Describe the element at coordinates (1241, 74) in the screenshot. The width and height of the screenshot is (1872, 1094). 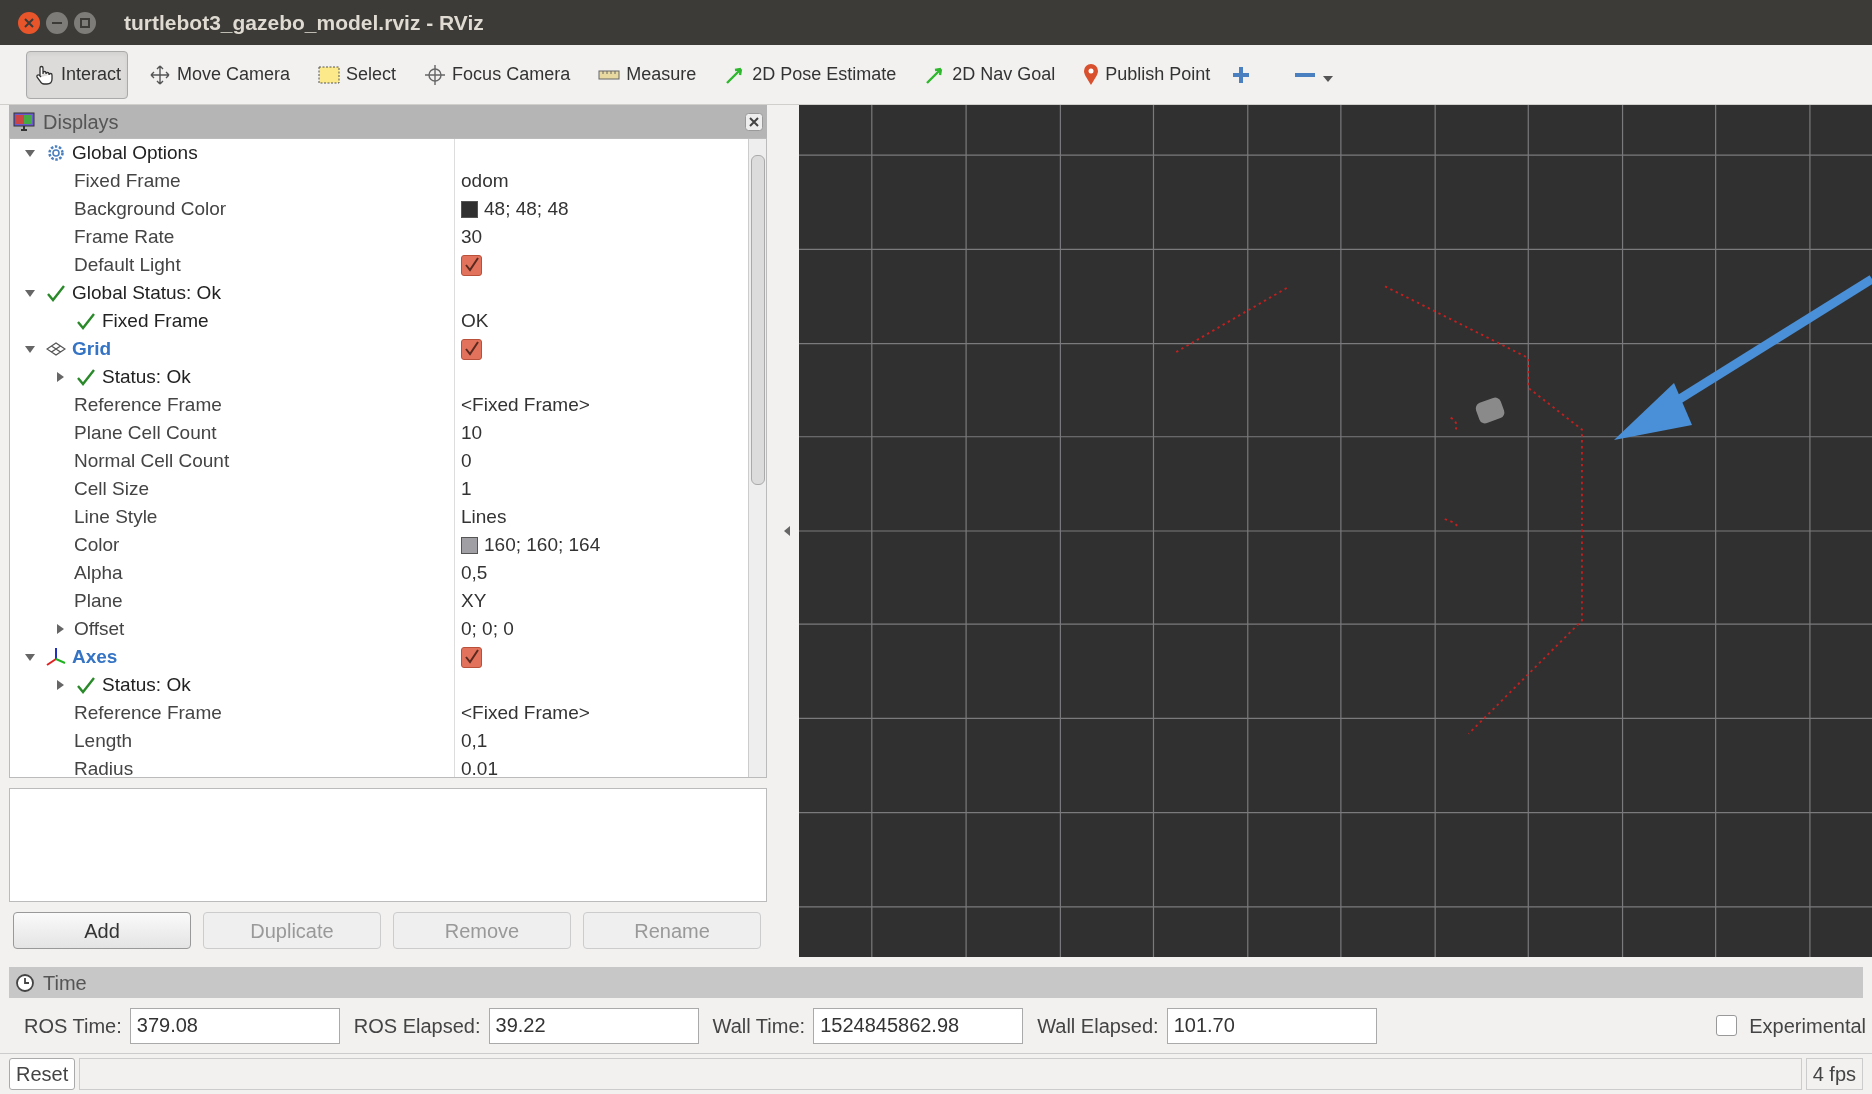
I see `plus-icon` at that location.